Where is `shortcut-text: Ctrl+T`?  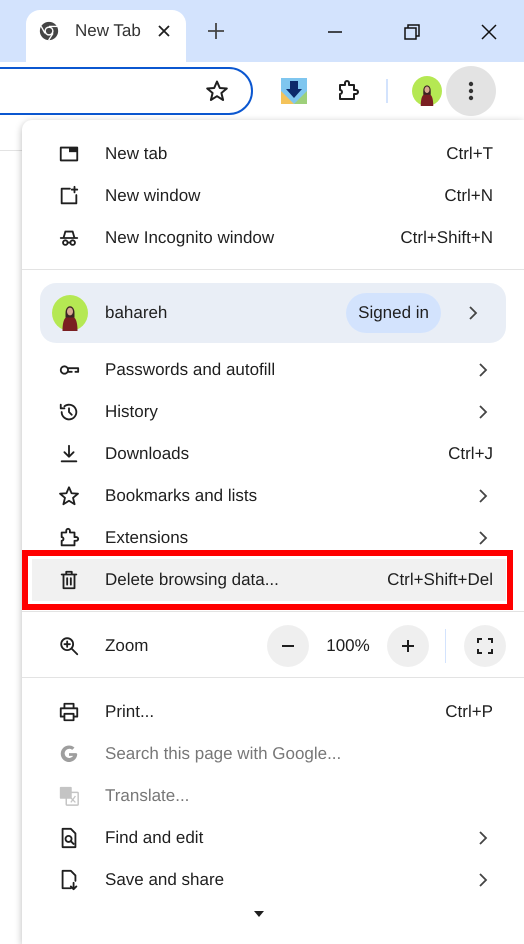
shortcut-text: Ctrl+T is located at coordinates (469, 154).